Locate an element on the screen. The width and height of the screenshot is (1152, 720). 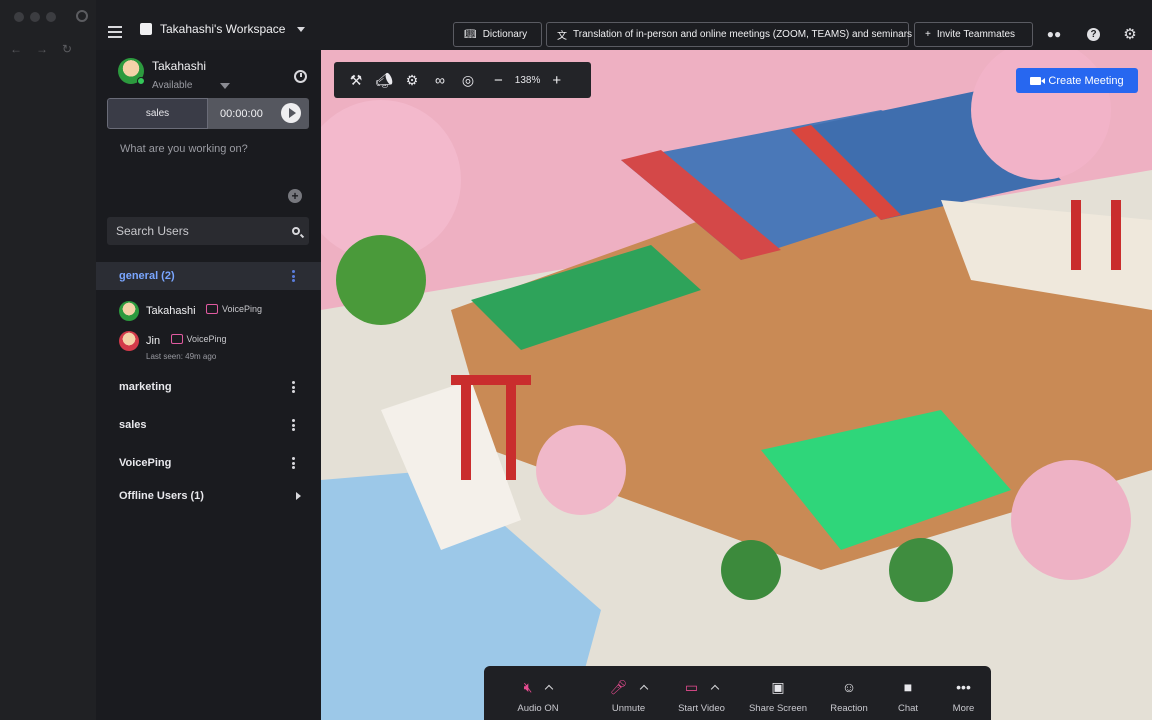
group-general: general (2) is located at coordinates (208, 276).